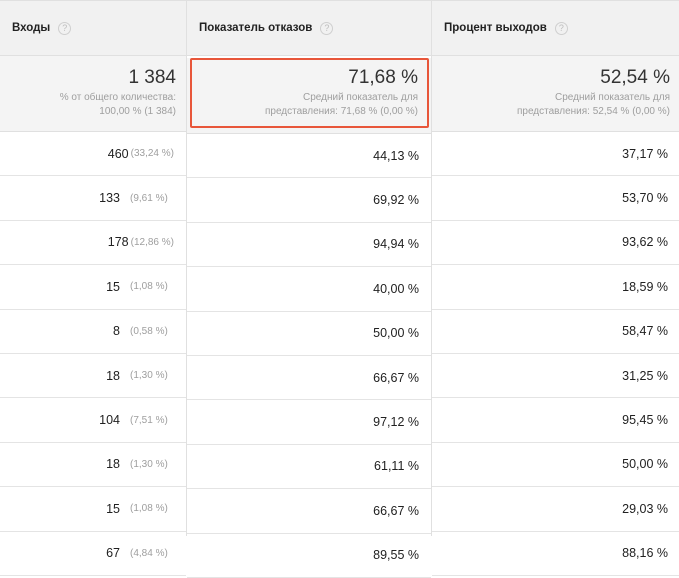 The width and height of the screenshot is (679, 578). I want to click on table-row: 88,16 %, so click(555, 554).